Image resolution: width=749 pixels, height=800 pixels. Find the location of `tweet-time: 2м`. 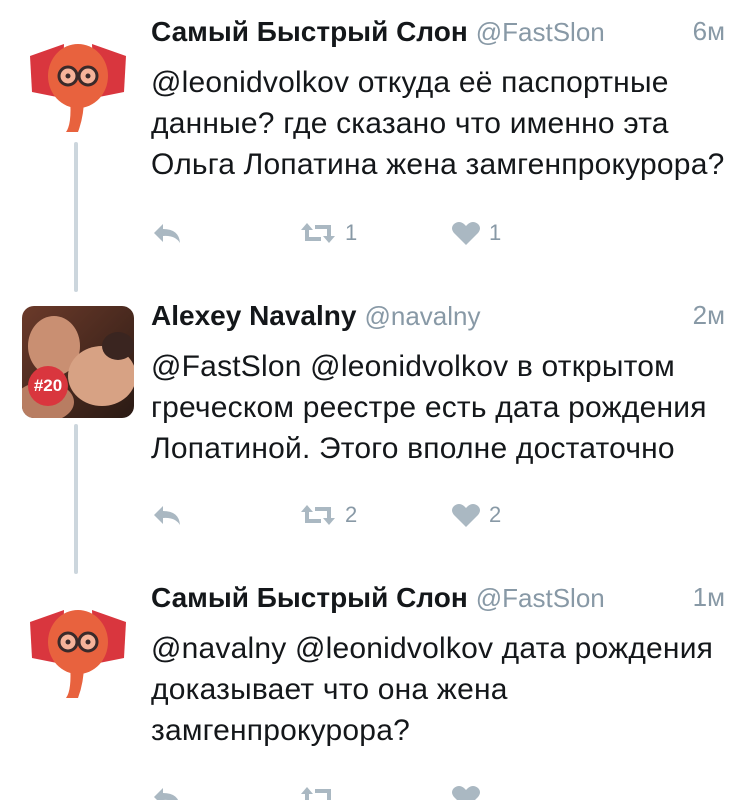

tweet-time: 2м is located at coordinates (709, 315).